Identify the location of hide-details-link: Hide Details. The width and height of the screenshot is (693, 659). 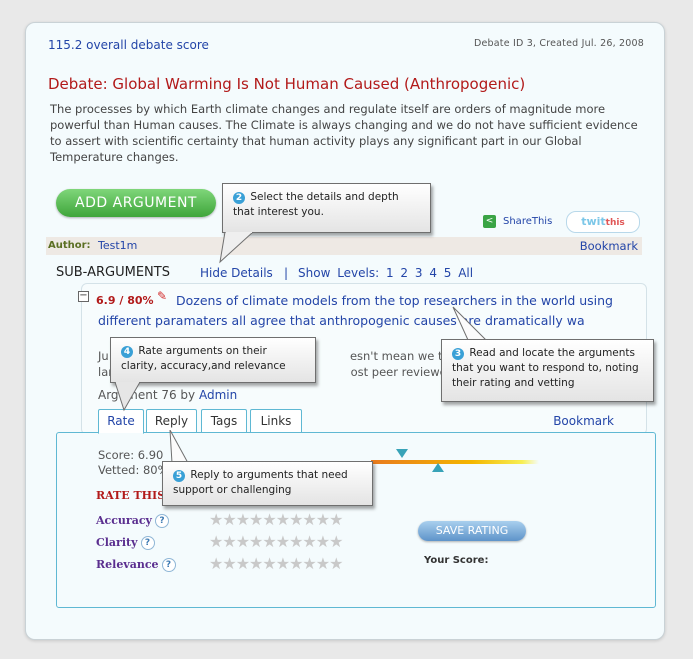
(236, 273).